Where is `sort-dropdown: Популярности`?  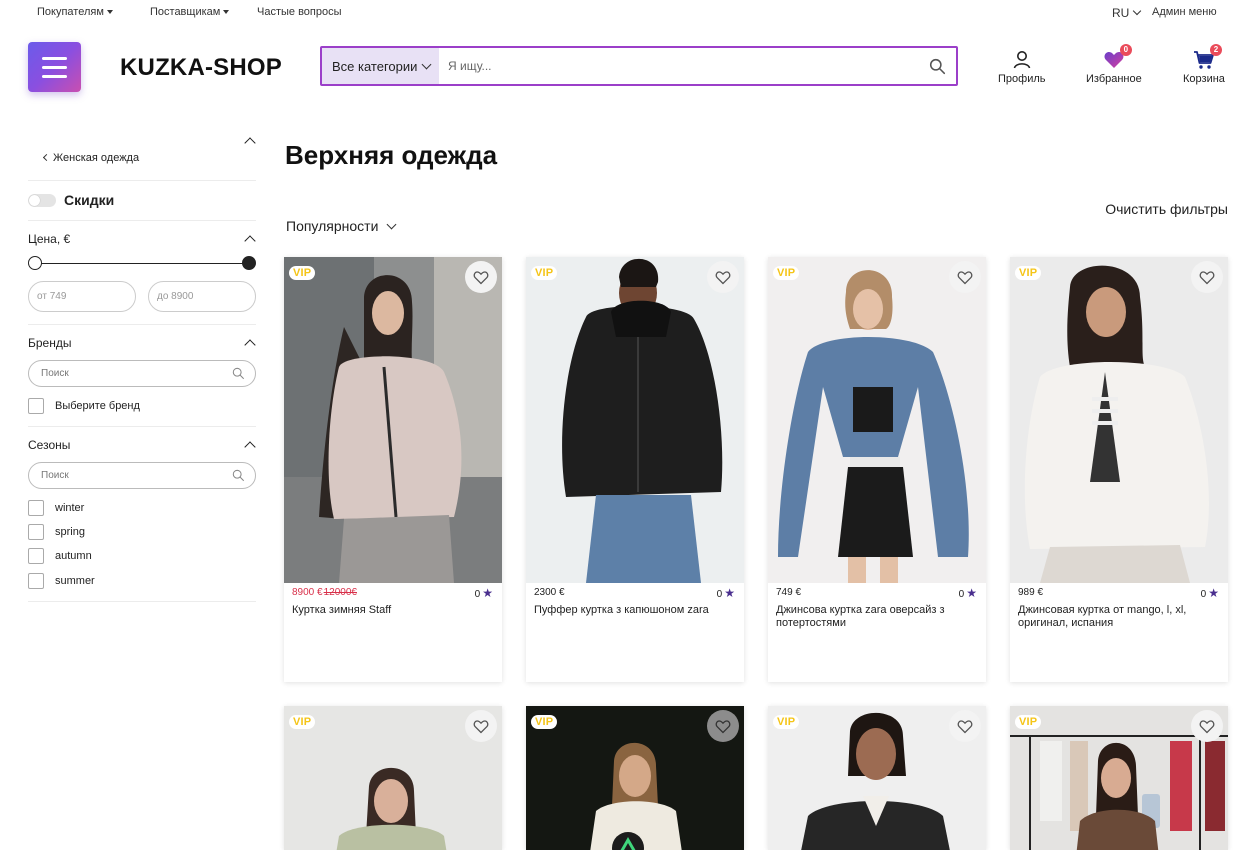 sort-dropdown: Популярности is located at coordinates (341, 226).